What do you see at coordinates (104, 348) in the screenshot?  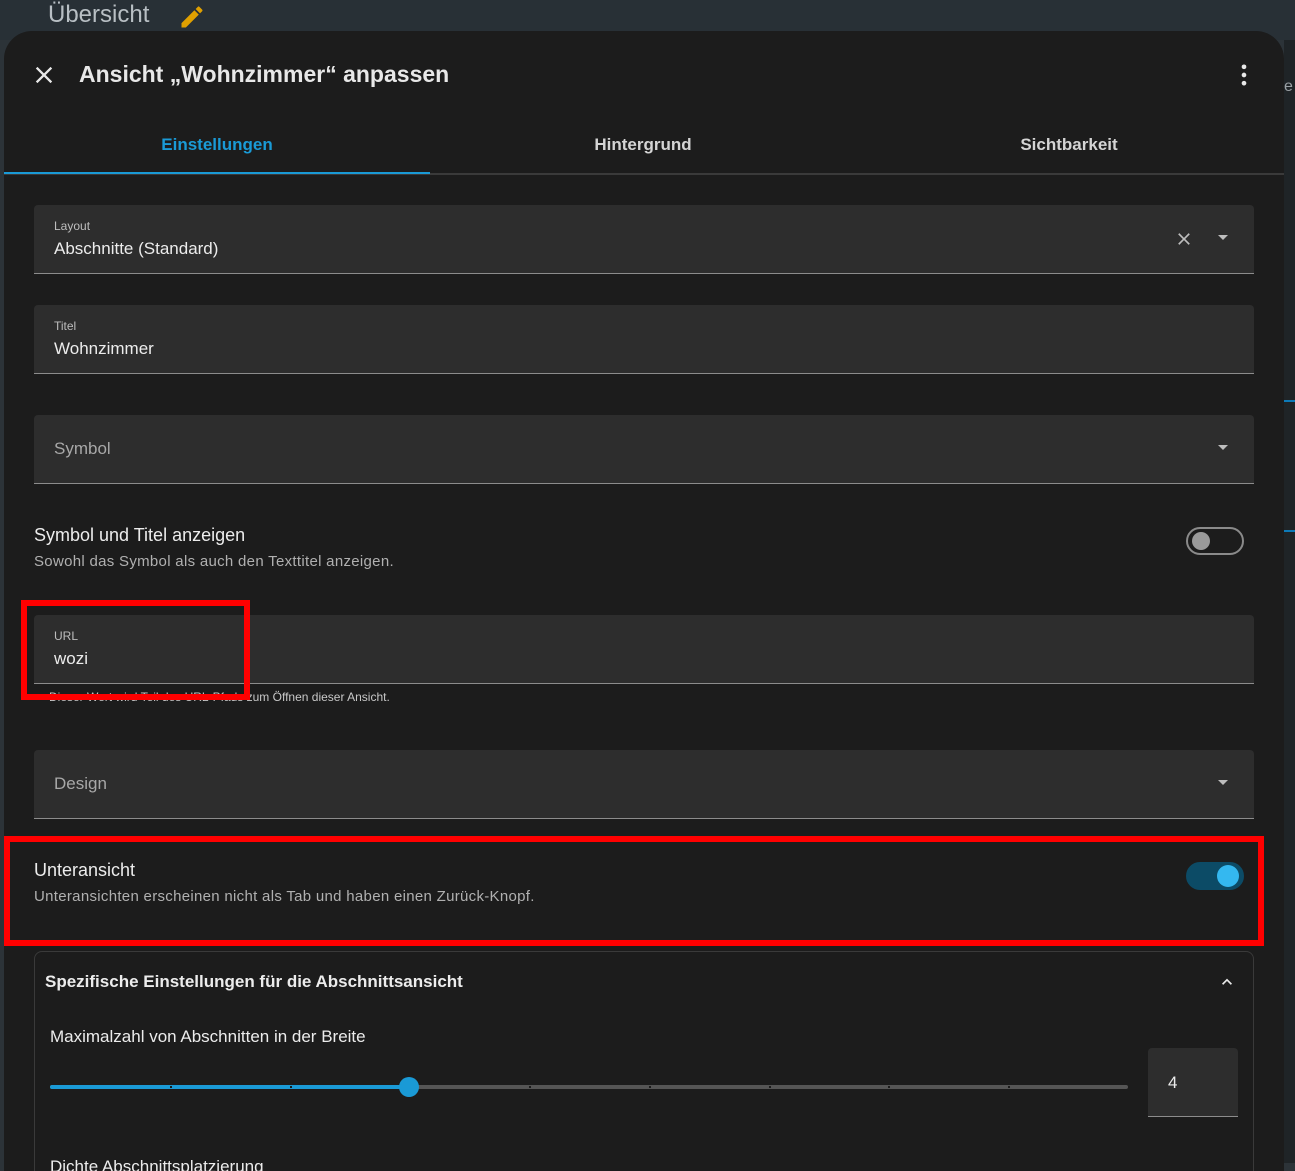 I see `title-value: Wohnzimmer` at bounding box center [104, 348].